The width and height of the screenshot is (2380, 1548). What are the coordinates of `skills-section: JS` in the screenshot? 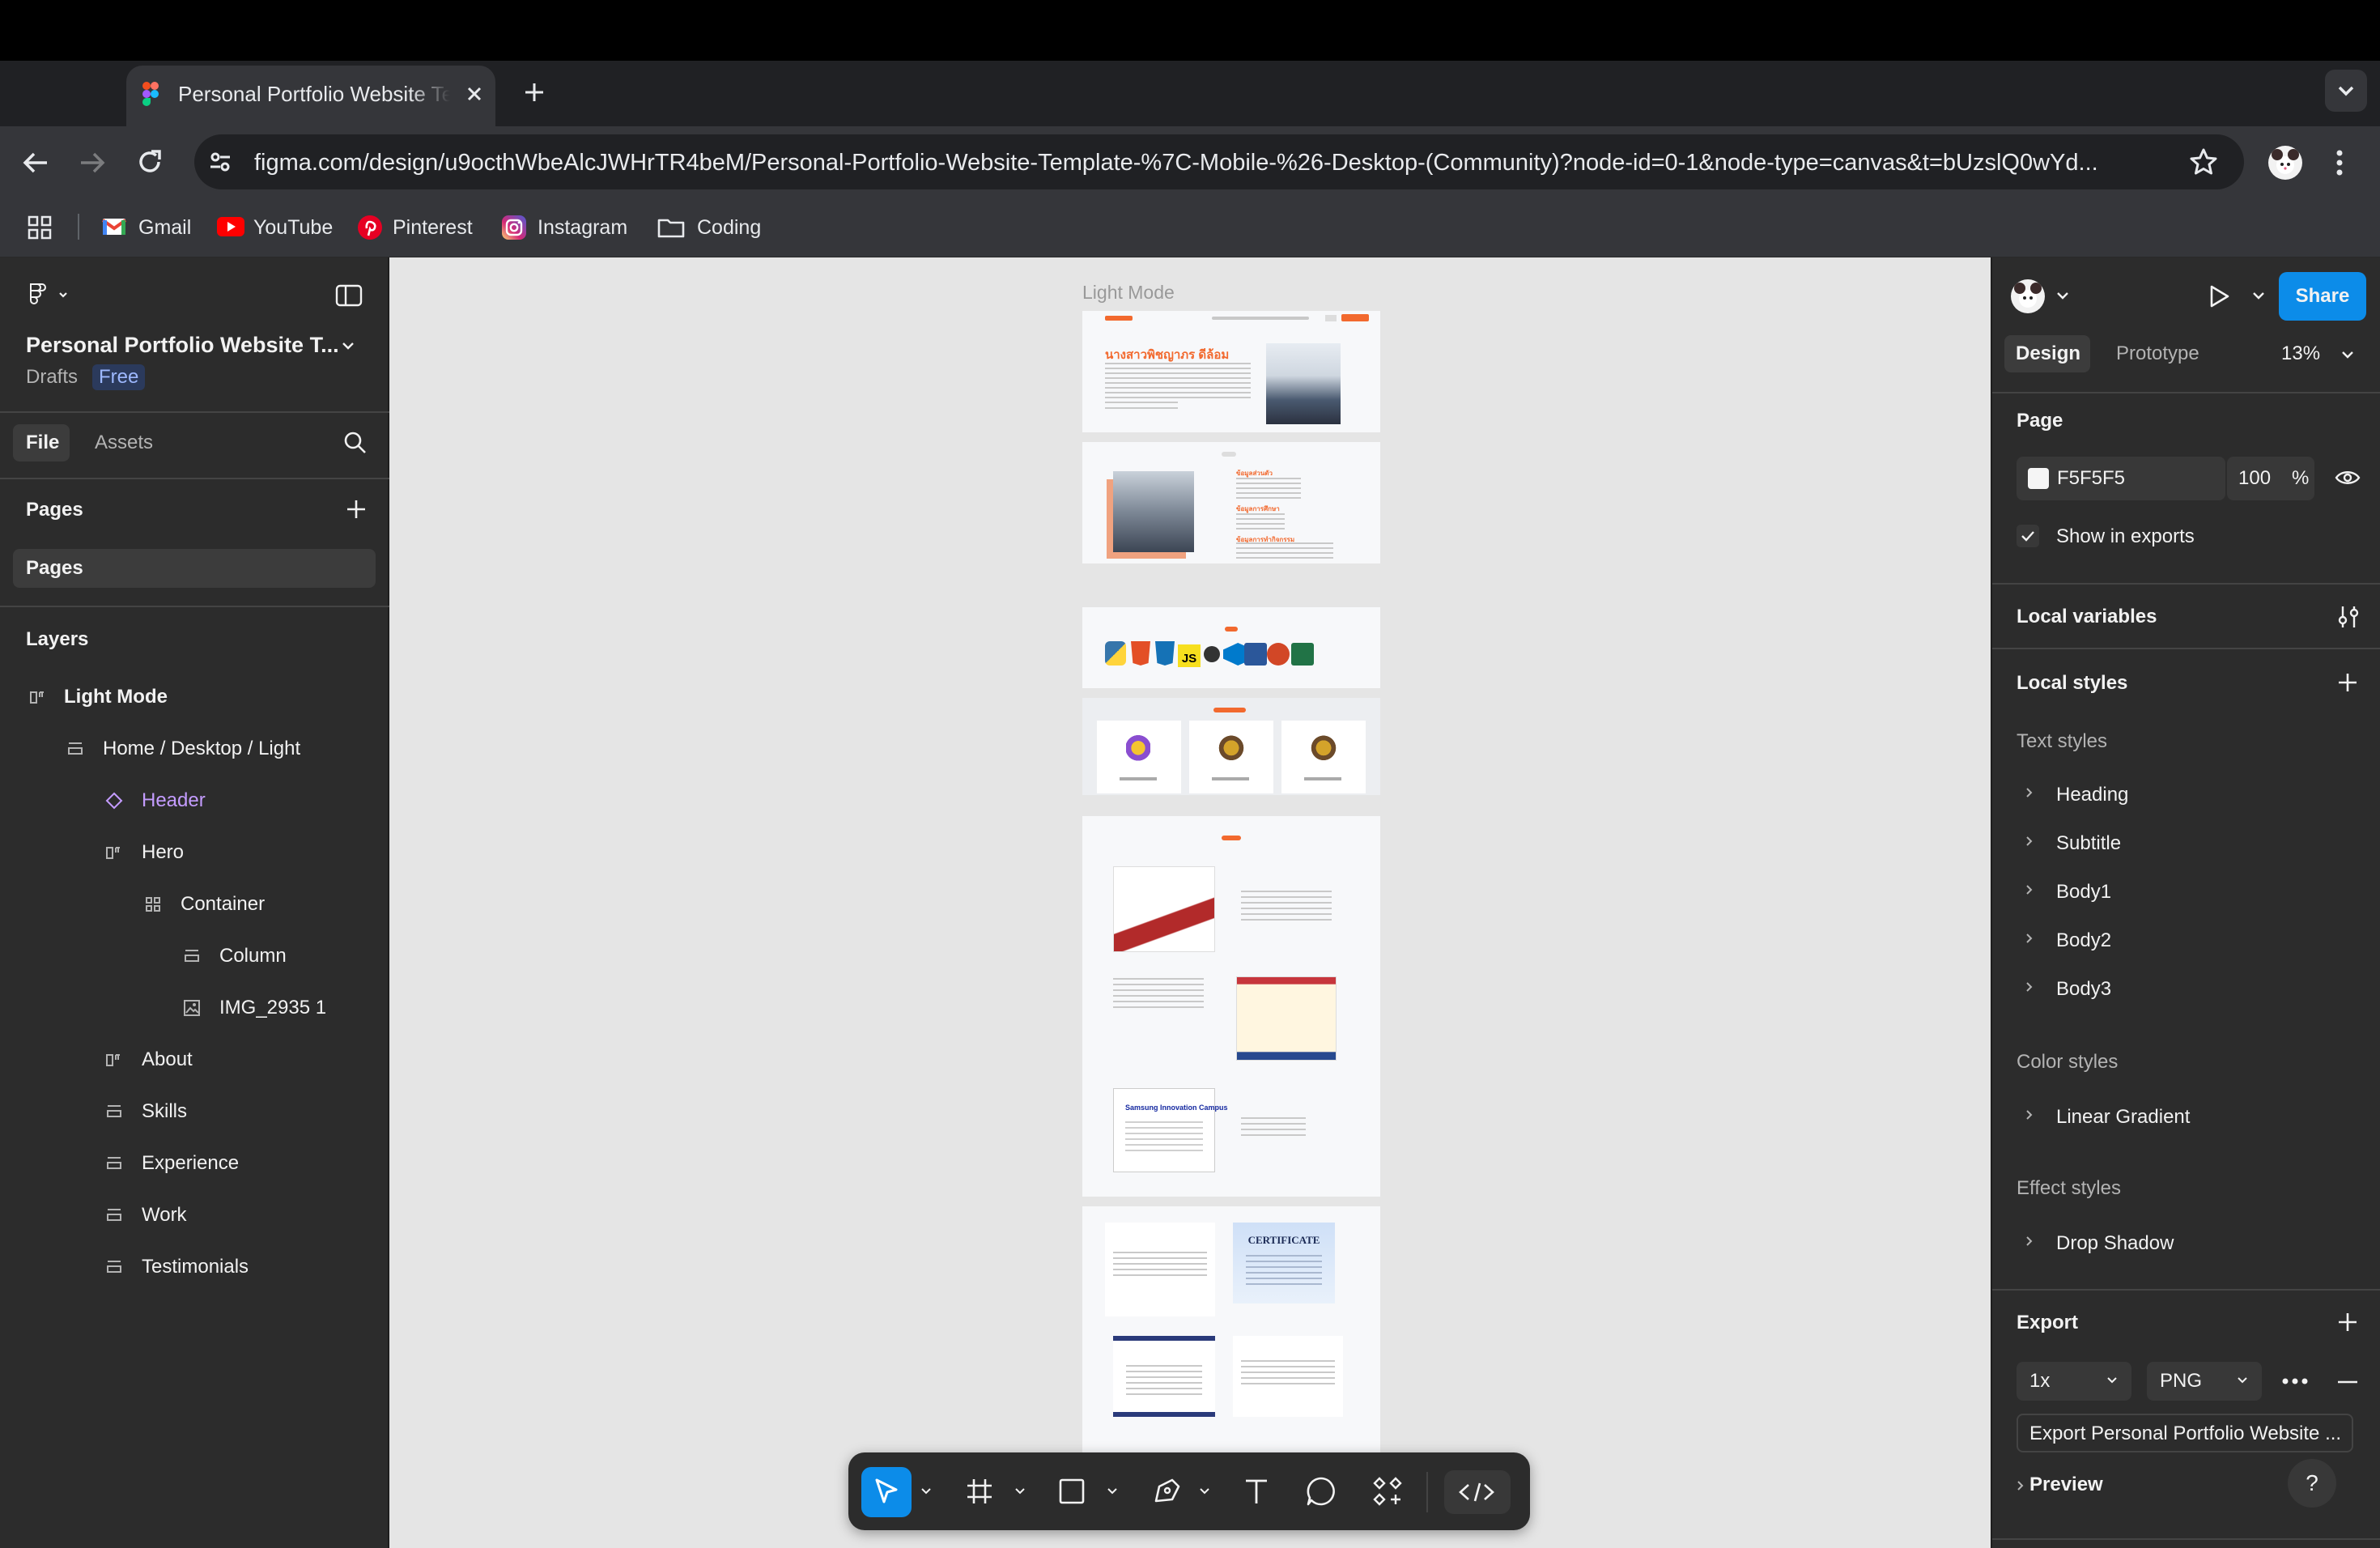 It's located at (1231, 648).